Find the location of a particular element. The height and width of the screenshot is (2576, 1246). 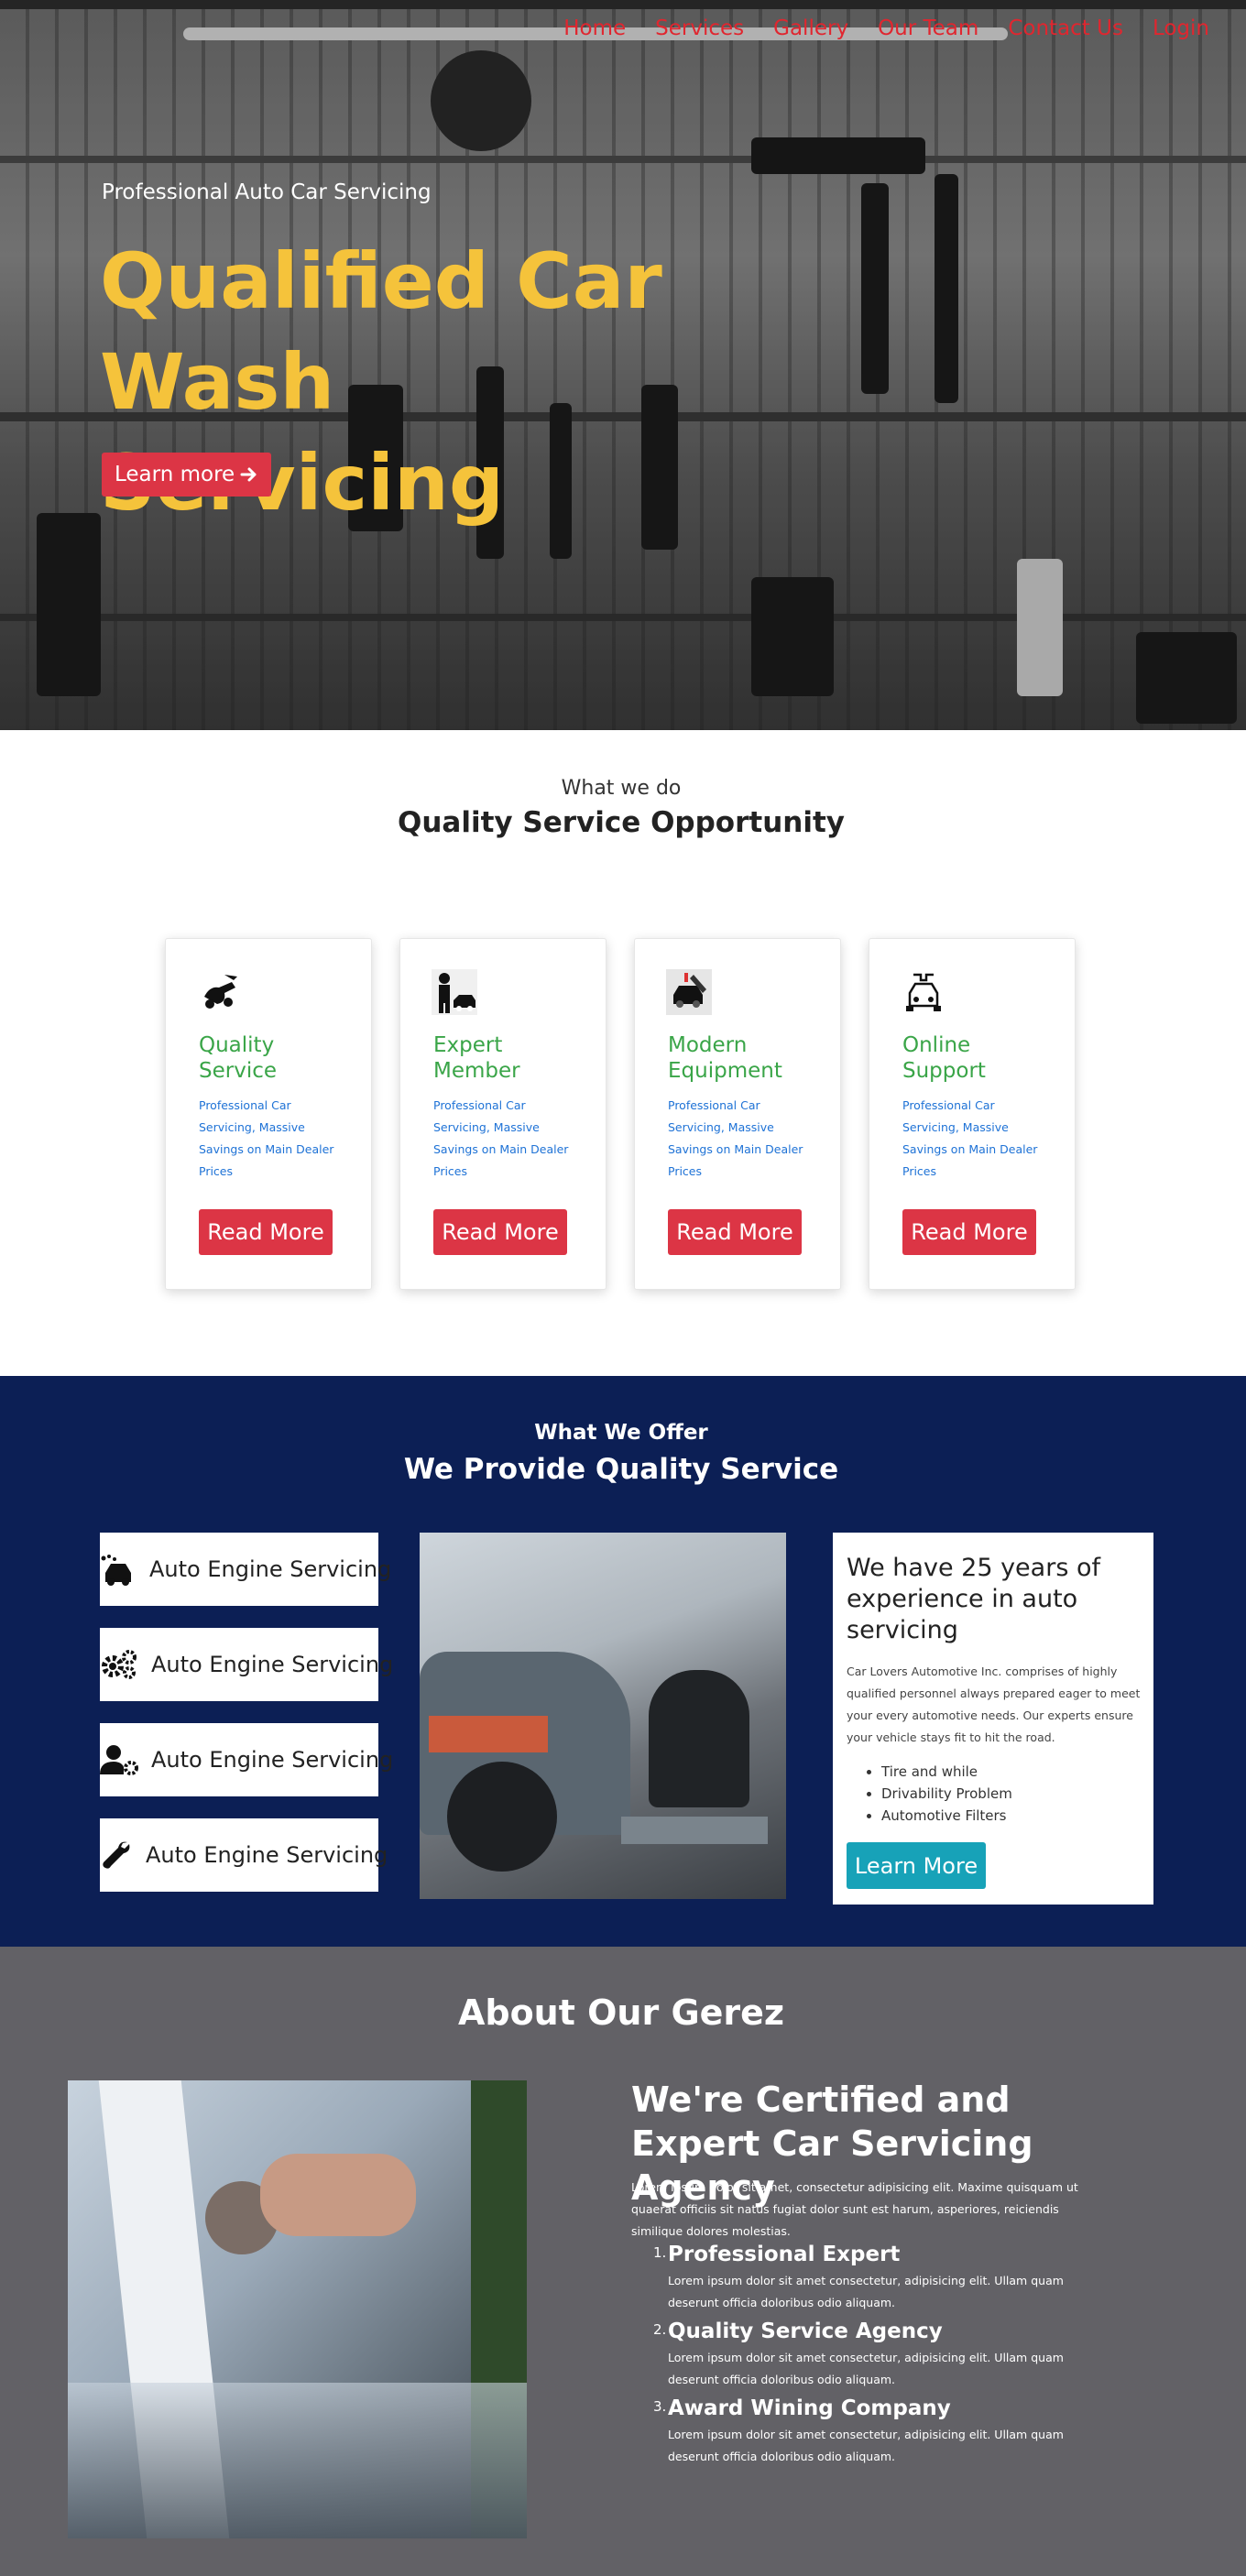

experience-bullet: Automotive Filters is located at coordinates (947, 1816).